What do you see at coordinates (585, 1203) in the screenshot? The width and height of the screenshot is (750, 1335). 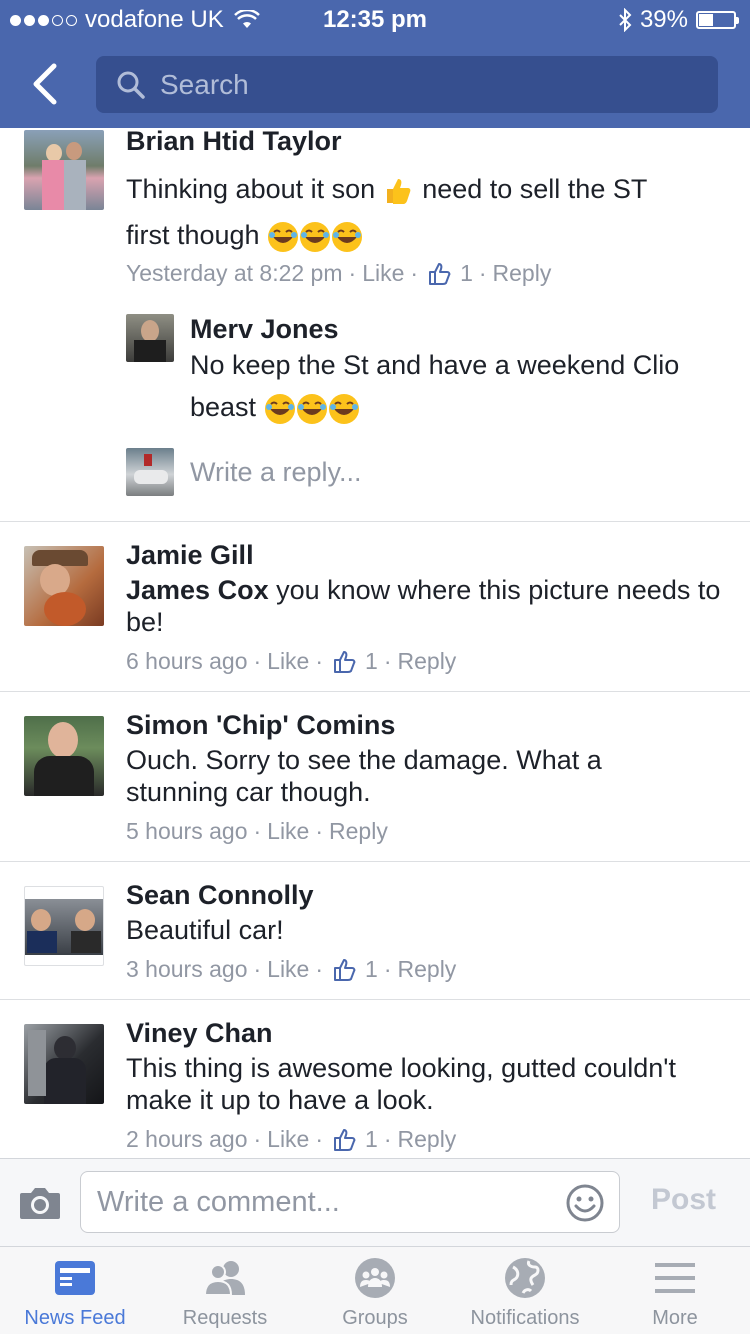 I see `emoji-picker-icon` at bounding box center [585, 1203].